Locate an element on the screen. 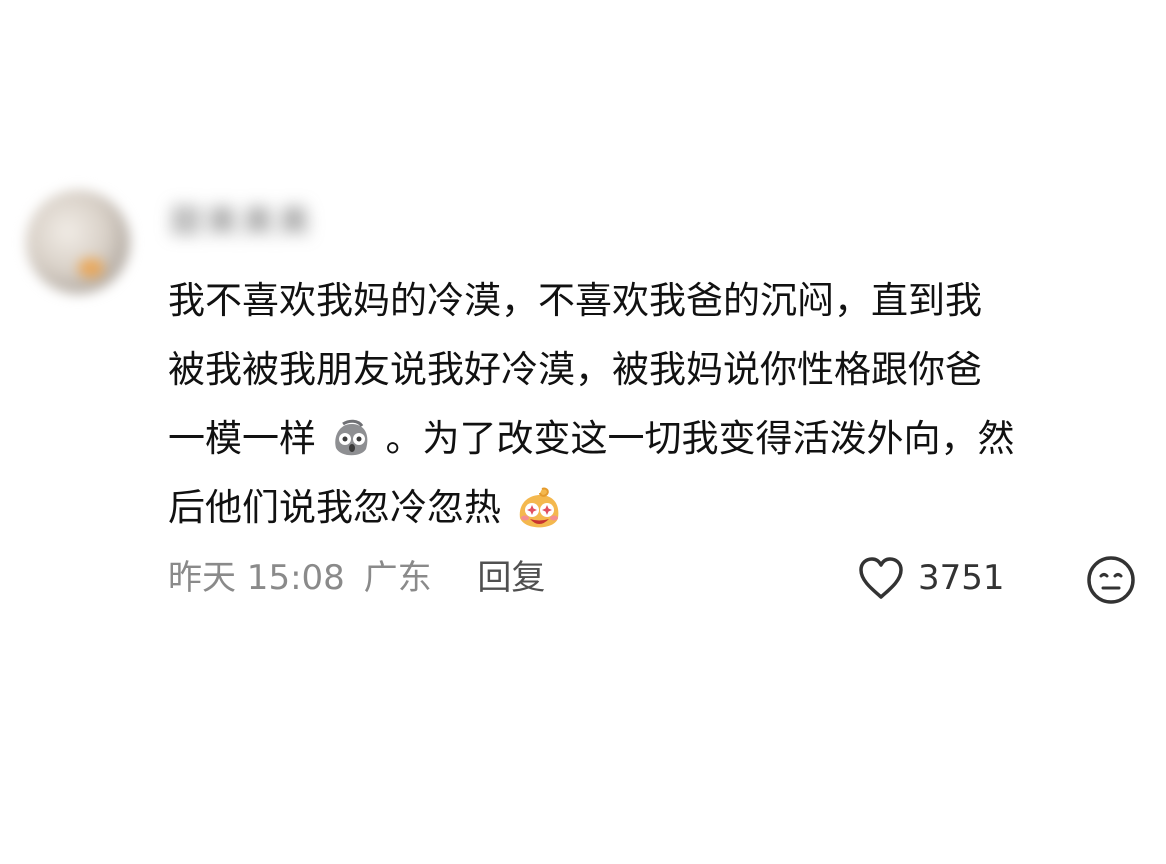  username: 甜美美美 is located at coordinates (242, 221).